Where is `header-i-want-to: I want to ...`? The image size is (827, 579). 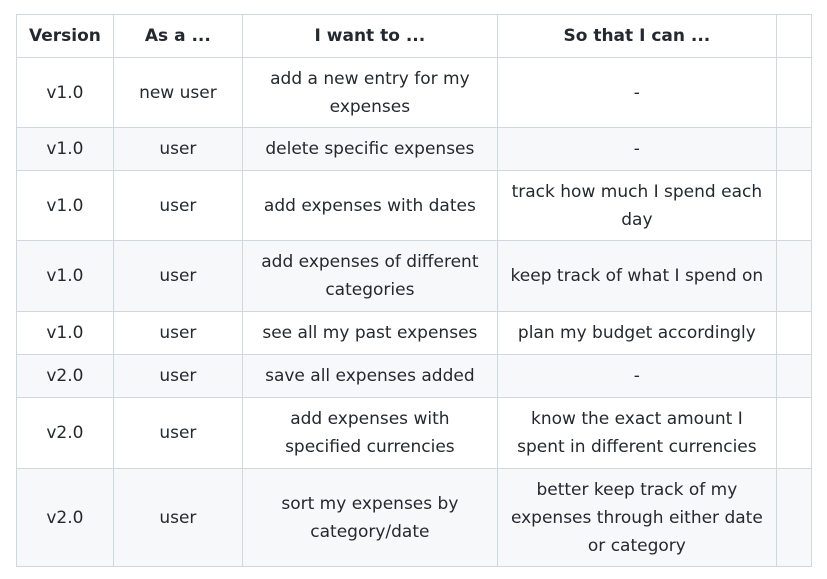
header-i-want-to: I want to ... is located at coordinates (369, 36).